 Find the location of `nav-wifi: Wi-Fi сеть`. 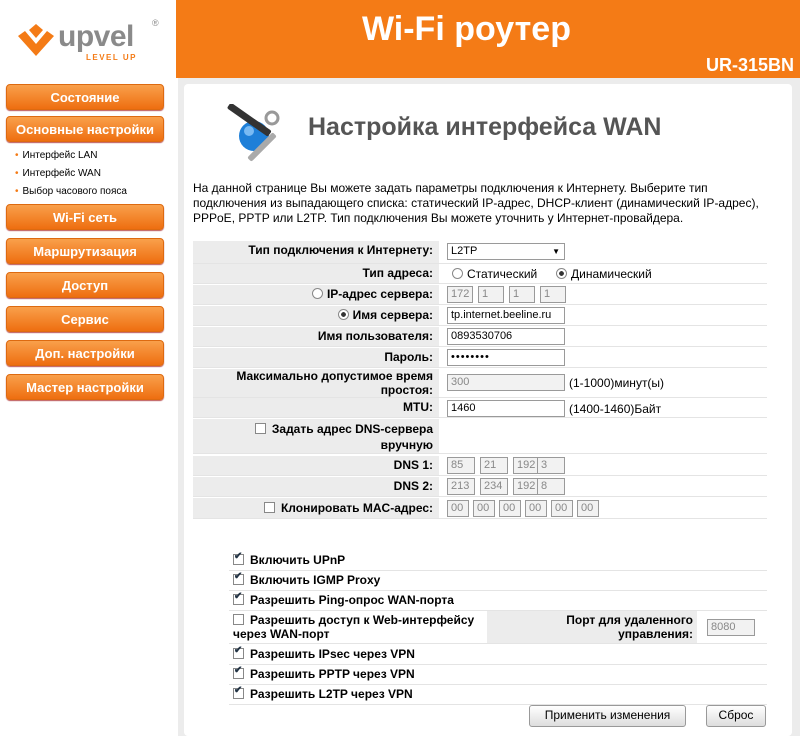

nav-wifi: Wi-Fi сеть is located at coordinates (85, 217).